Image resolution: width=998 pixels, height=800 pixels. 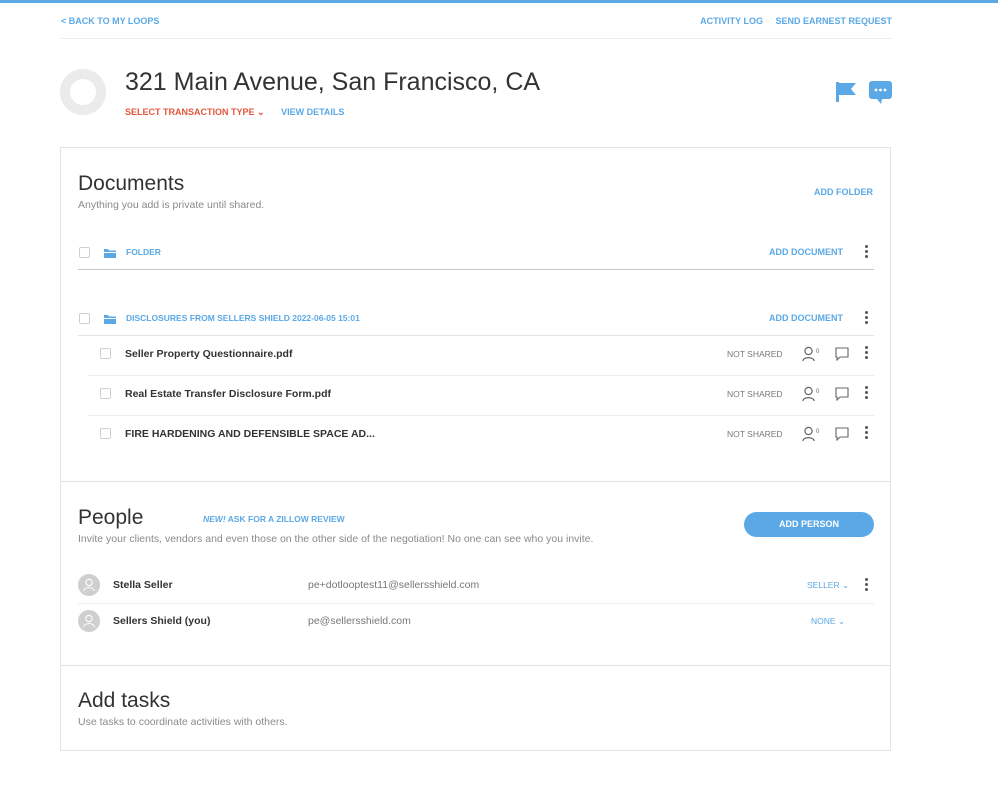 What do you see at coordinates (312, 112) in the screenshot?
I see `view-details-link: VIEW DETAILS` at bounding box center [312, 112].